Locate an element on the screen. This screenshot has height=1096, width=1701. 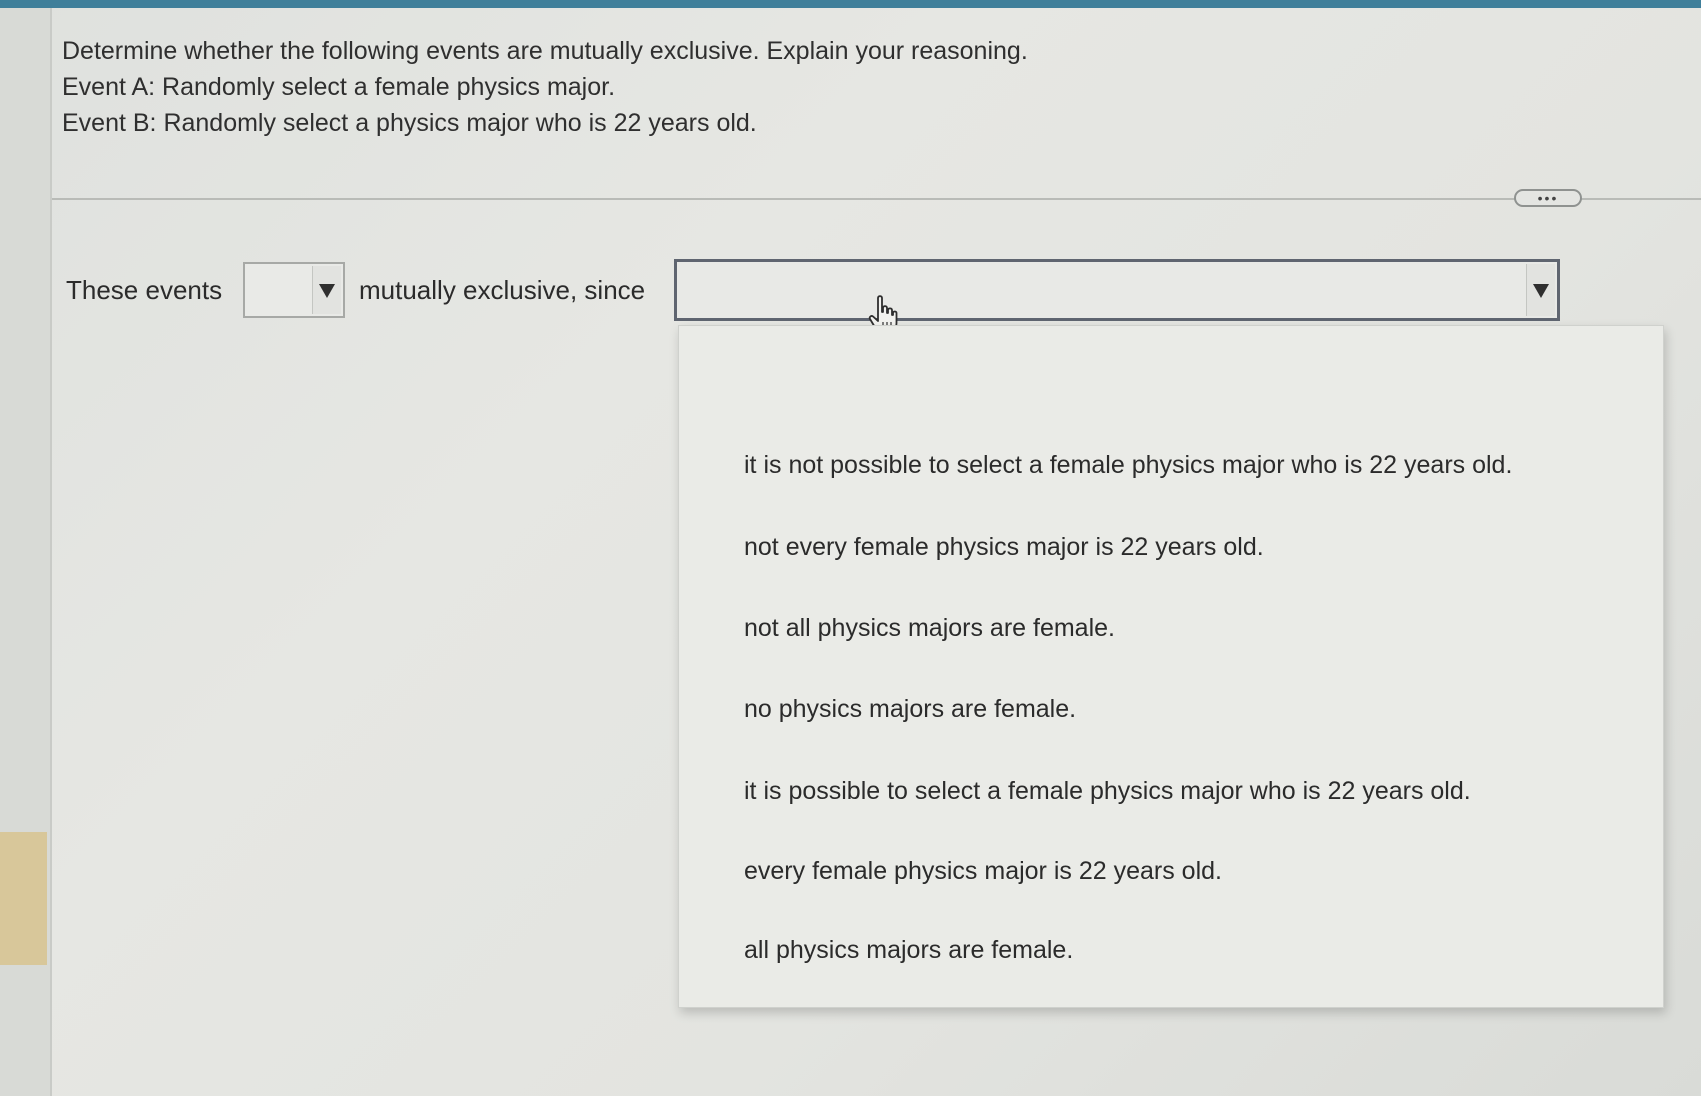
answer-row: These events mutually exclusive, since is located at coordinates (816, 290).